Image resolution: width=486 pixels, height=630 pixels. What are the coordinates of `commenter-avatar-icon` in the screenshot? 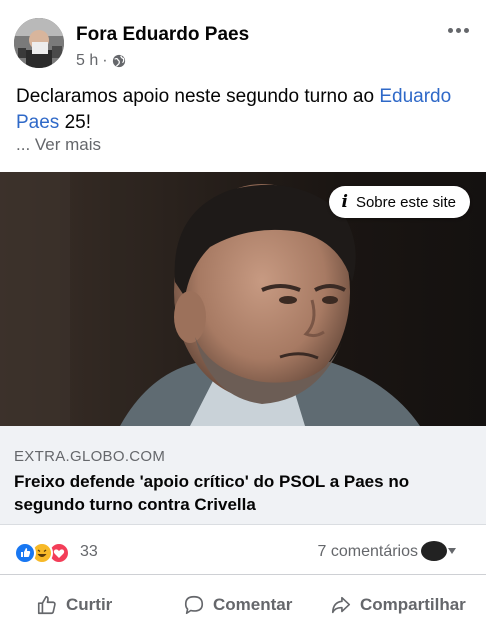 It's located at (438, 551).